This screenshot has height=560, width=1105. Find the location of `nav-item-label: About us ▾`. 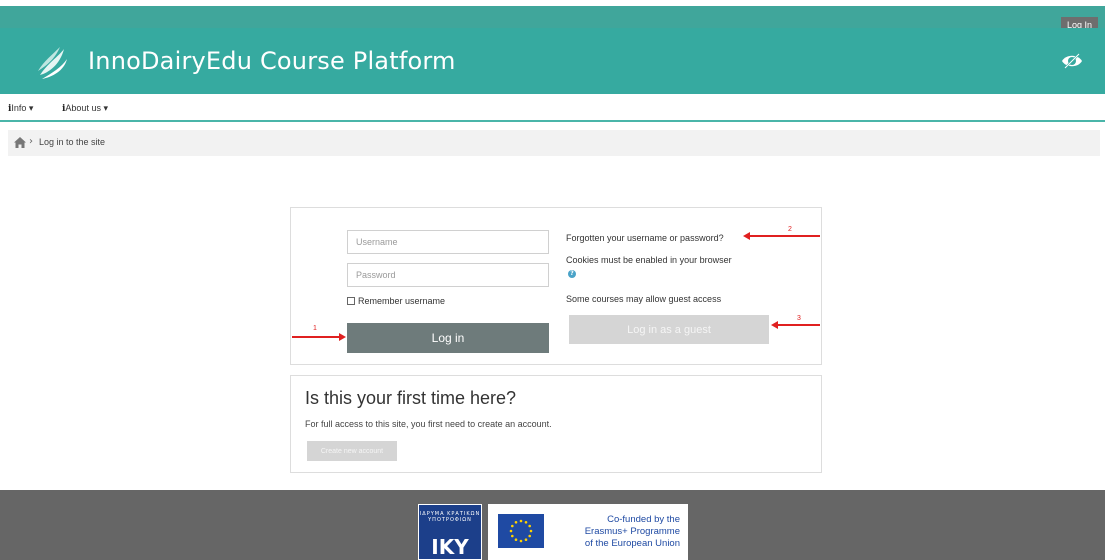

nav-item-label: About us ▾ is located at coordinates (86, 108).